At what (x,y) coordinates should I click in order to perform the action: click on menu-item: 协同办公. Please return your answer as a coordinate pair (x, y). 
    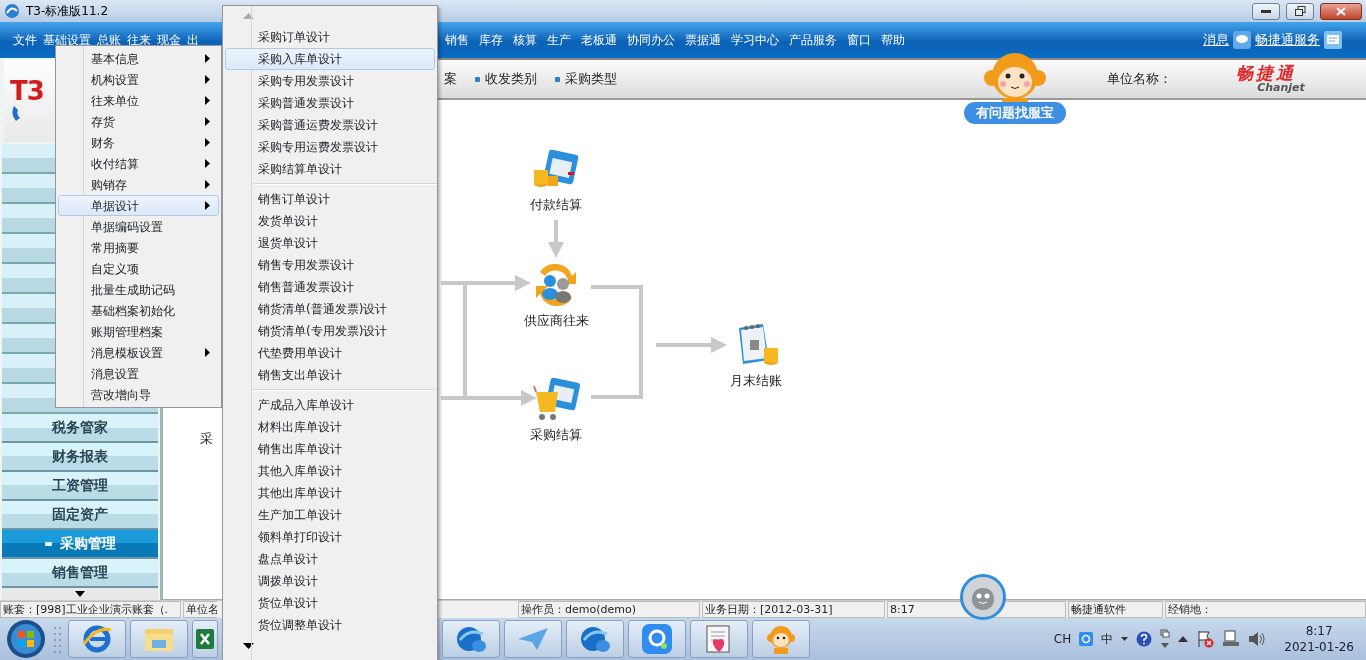
    Looking at the image, I should click on (651, 40).